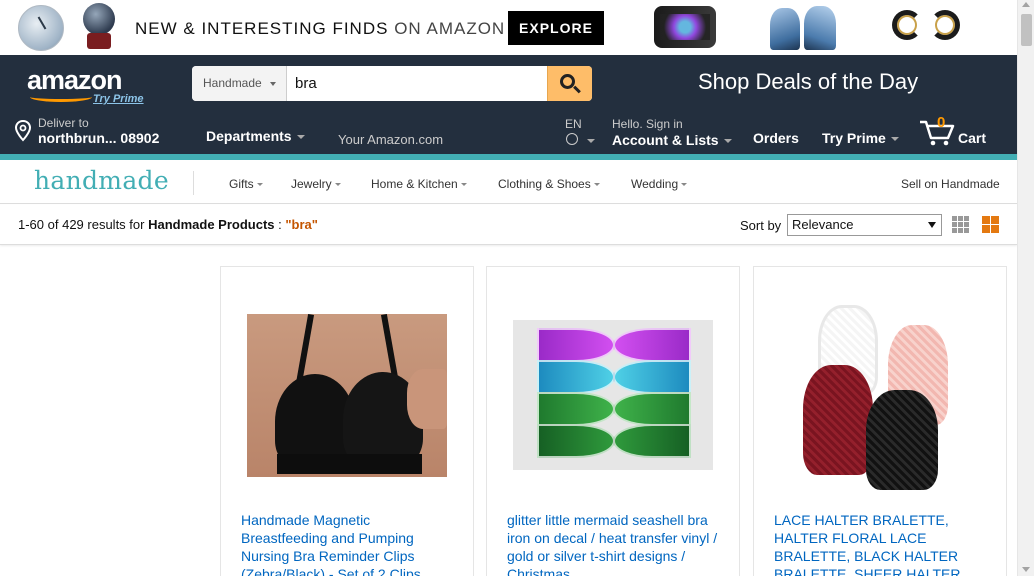 The height and width of the screenshot is (576, 1034). What do you see at coordinates (118, 99) in the screenshot?
I see `logo-try-prime-link: Try Prime` at bounding box center [118, 99].